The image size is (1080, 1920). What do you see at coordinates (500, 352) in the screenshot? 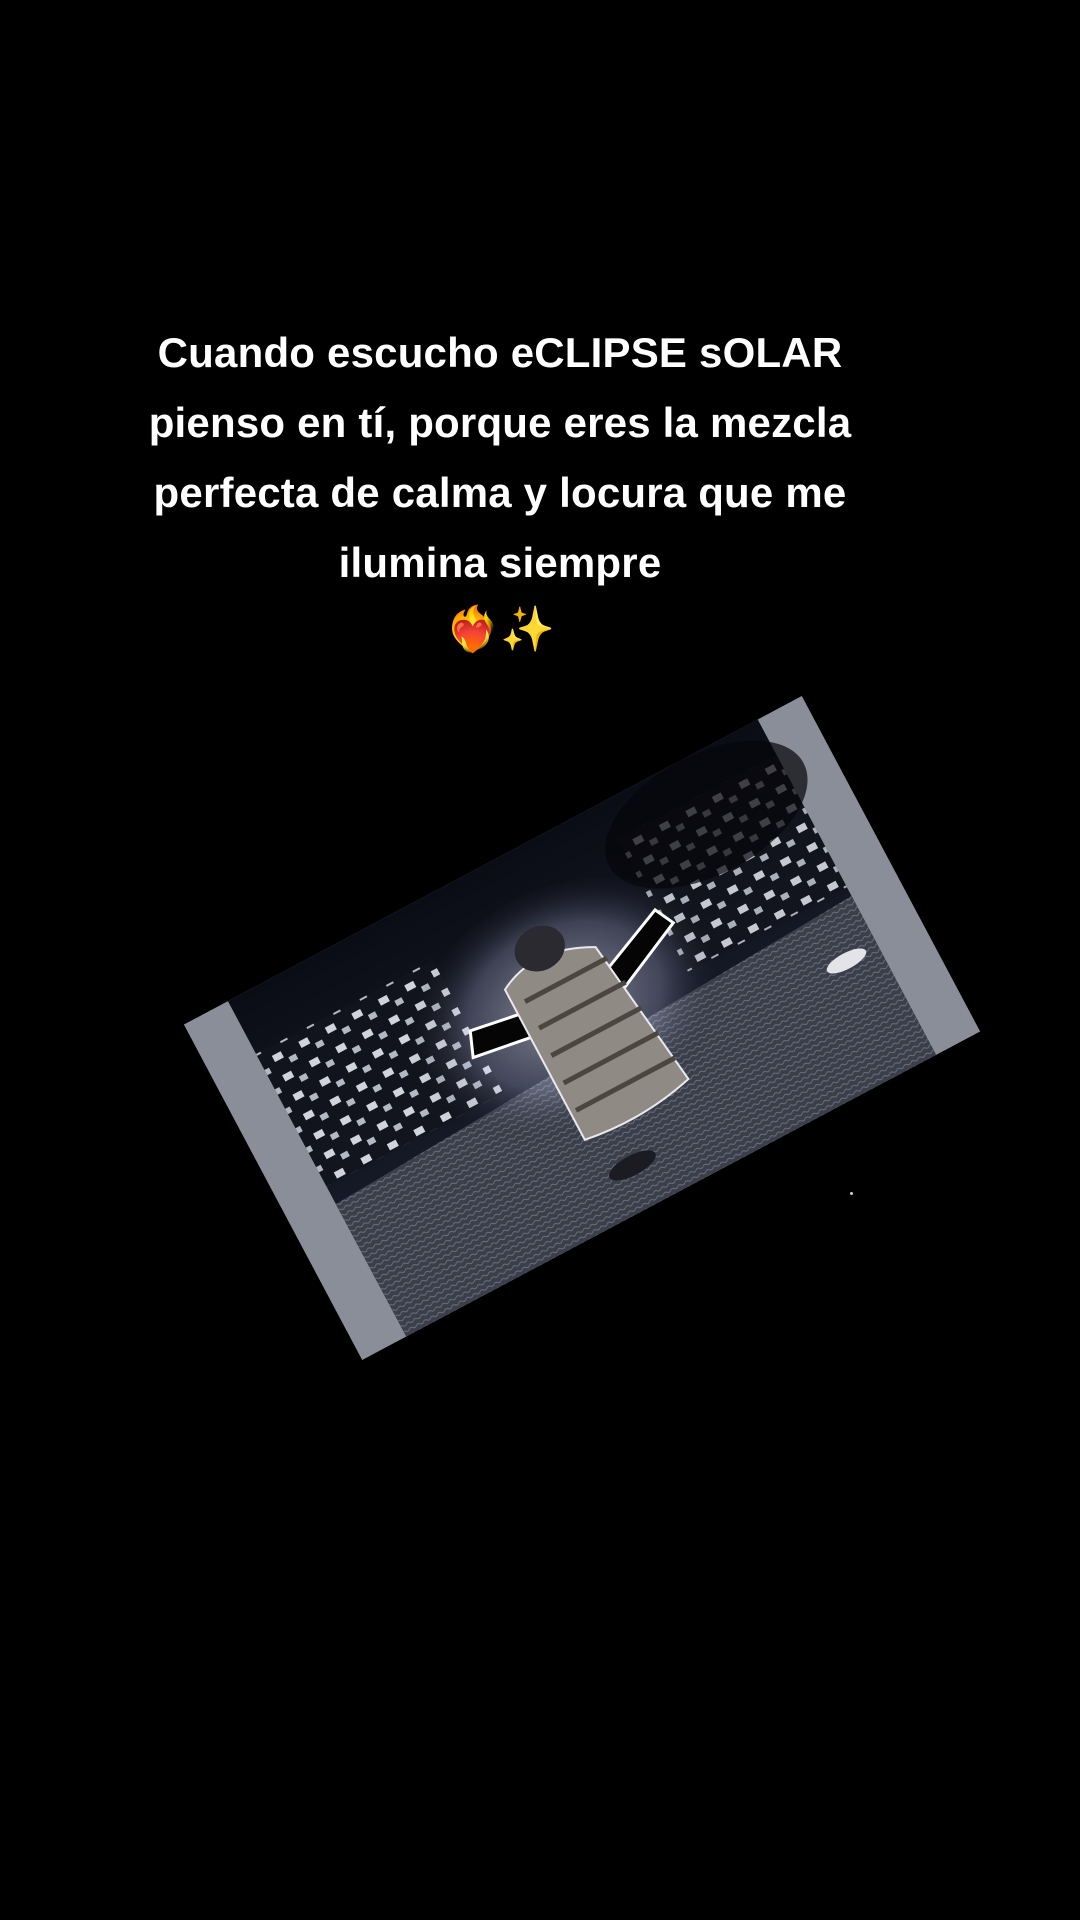
I see `caption-line-1: Cuando escucho eCLIPSE sOLAR` at bounding box center [500, 352].